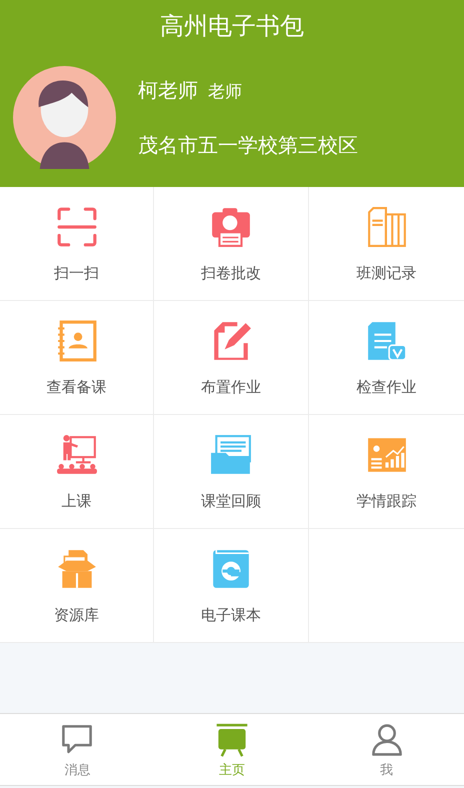  I want to click on menu-tile: 扫一扫, so click(77, 244).